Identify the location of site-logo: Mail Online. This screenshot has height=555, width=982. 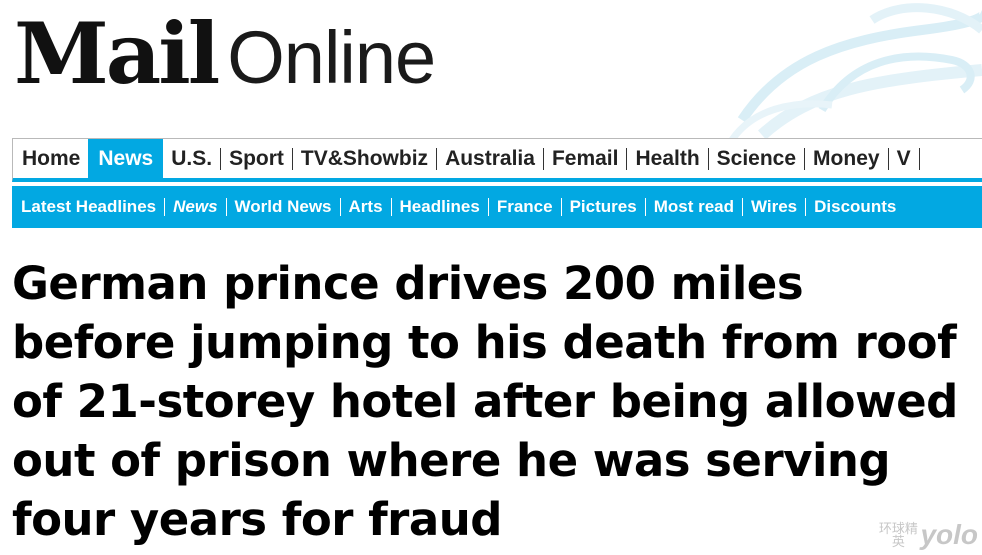
(225, 53).